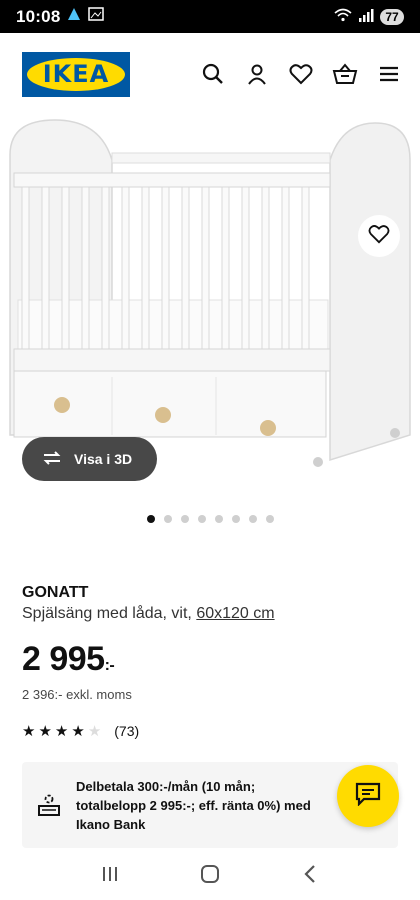 The height and width of the screenshot is (900, 420). I want to click on installment-icon, so click(49, 805).